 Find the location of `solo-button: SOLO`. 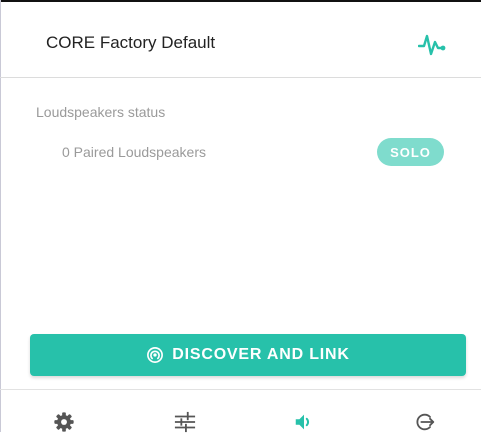

solo-button: SOLO is located at coordinates (410, 152).